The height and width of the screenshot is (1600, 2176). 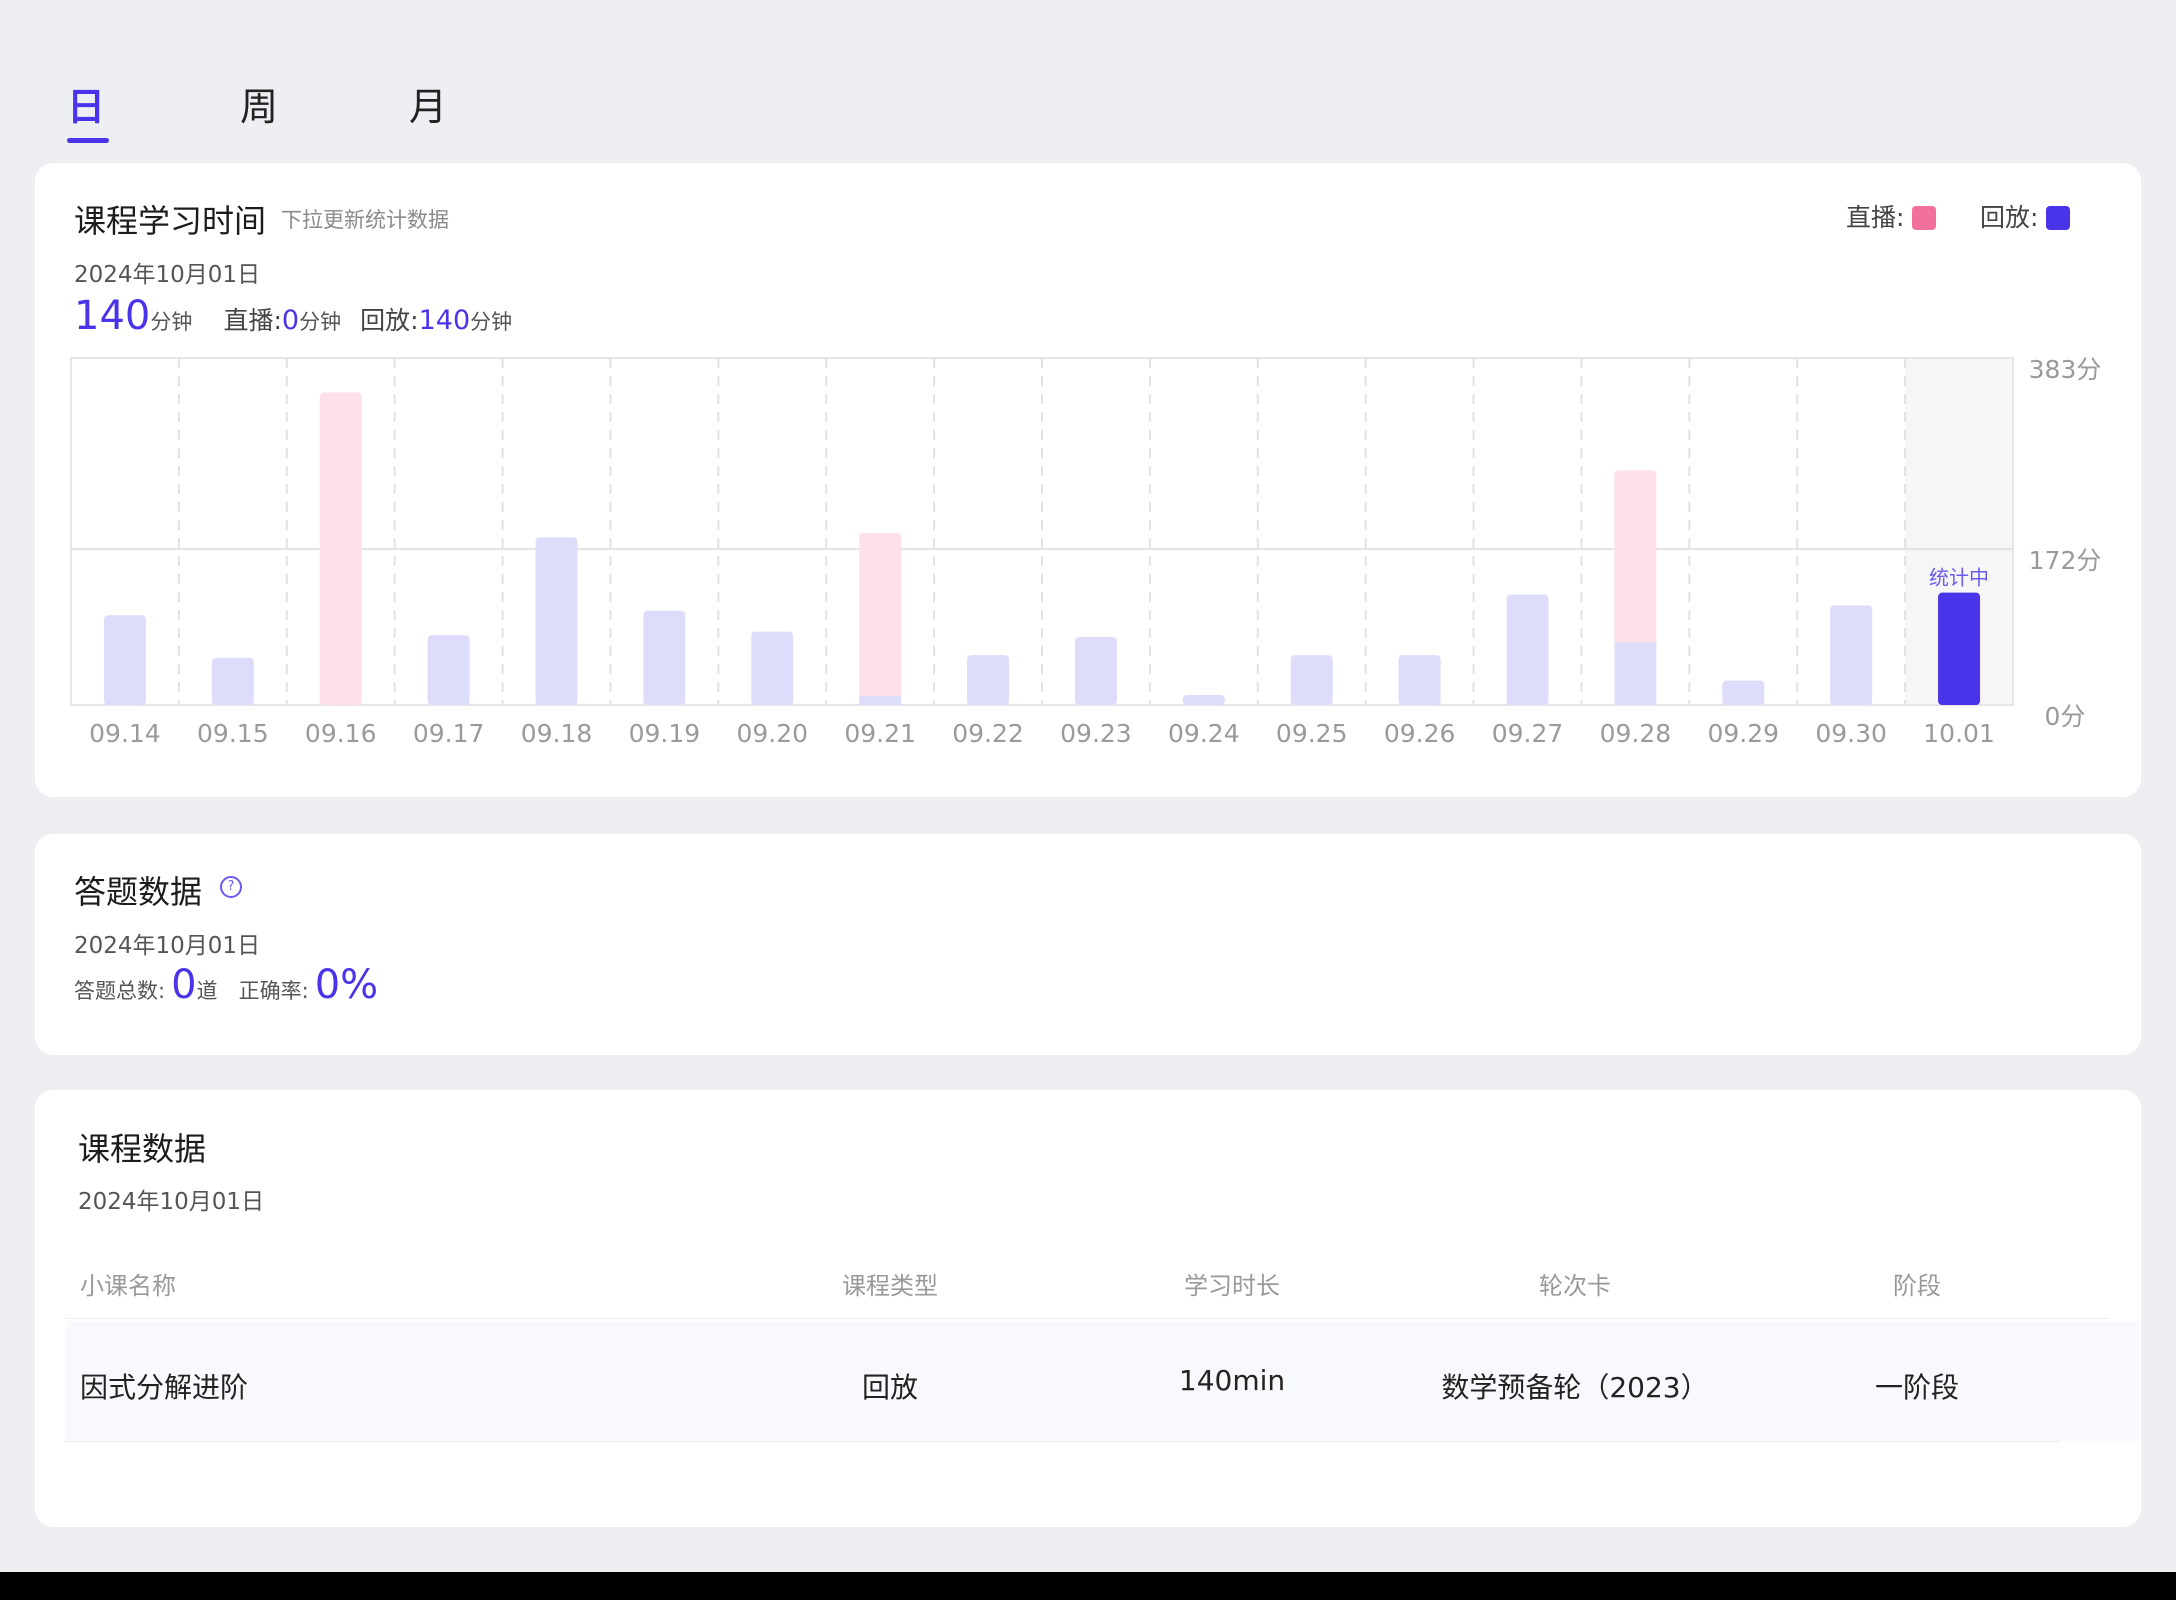 I want to click on live-unit: 分钟, so click(x=320, y=322).